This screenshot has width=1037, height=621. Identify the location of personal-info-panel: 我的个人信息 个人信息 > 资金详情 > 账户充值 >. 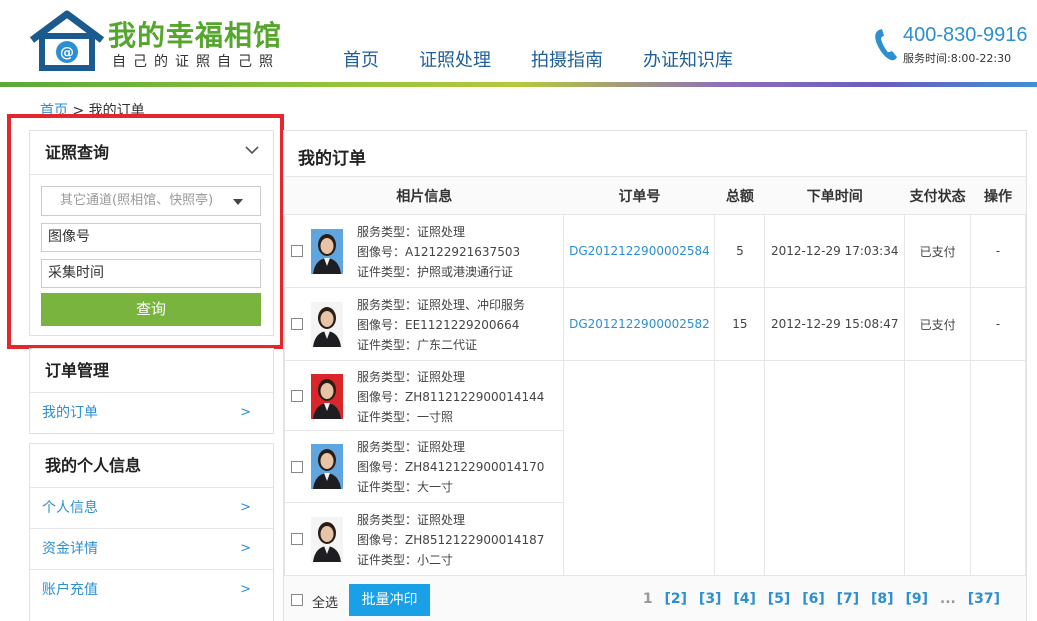
(151, 532).